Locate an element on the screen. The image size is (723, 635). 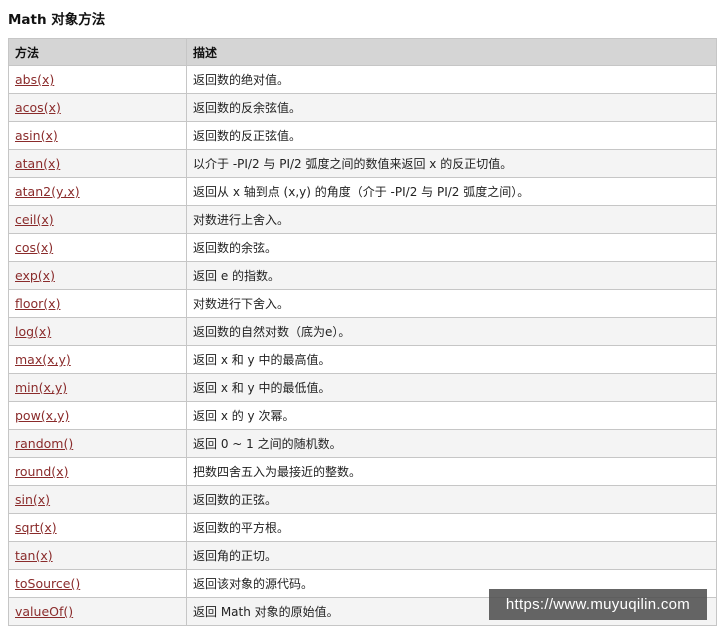
table-row: asin(x) 返回数的反正弦值。 is located at coordinates (362, 135).